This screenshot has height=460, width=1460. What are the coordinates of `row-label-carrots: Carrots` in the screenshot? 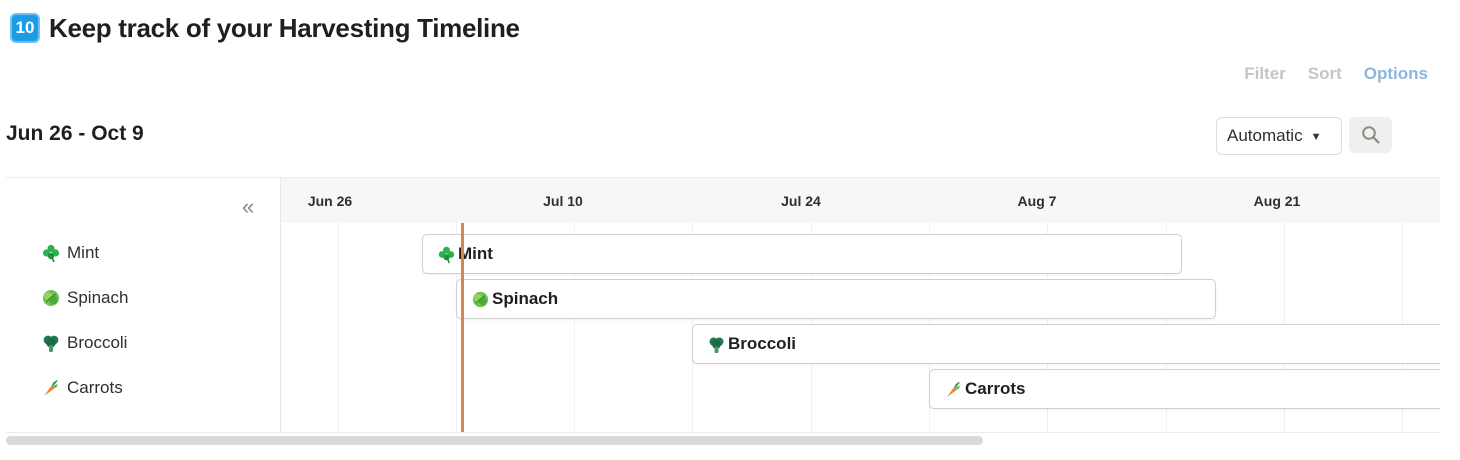 It's located at (82, 388).